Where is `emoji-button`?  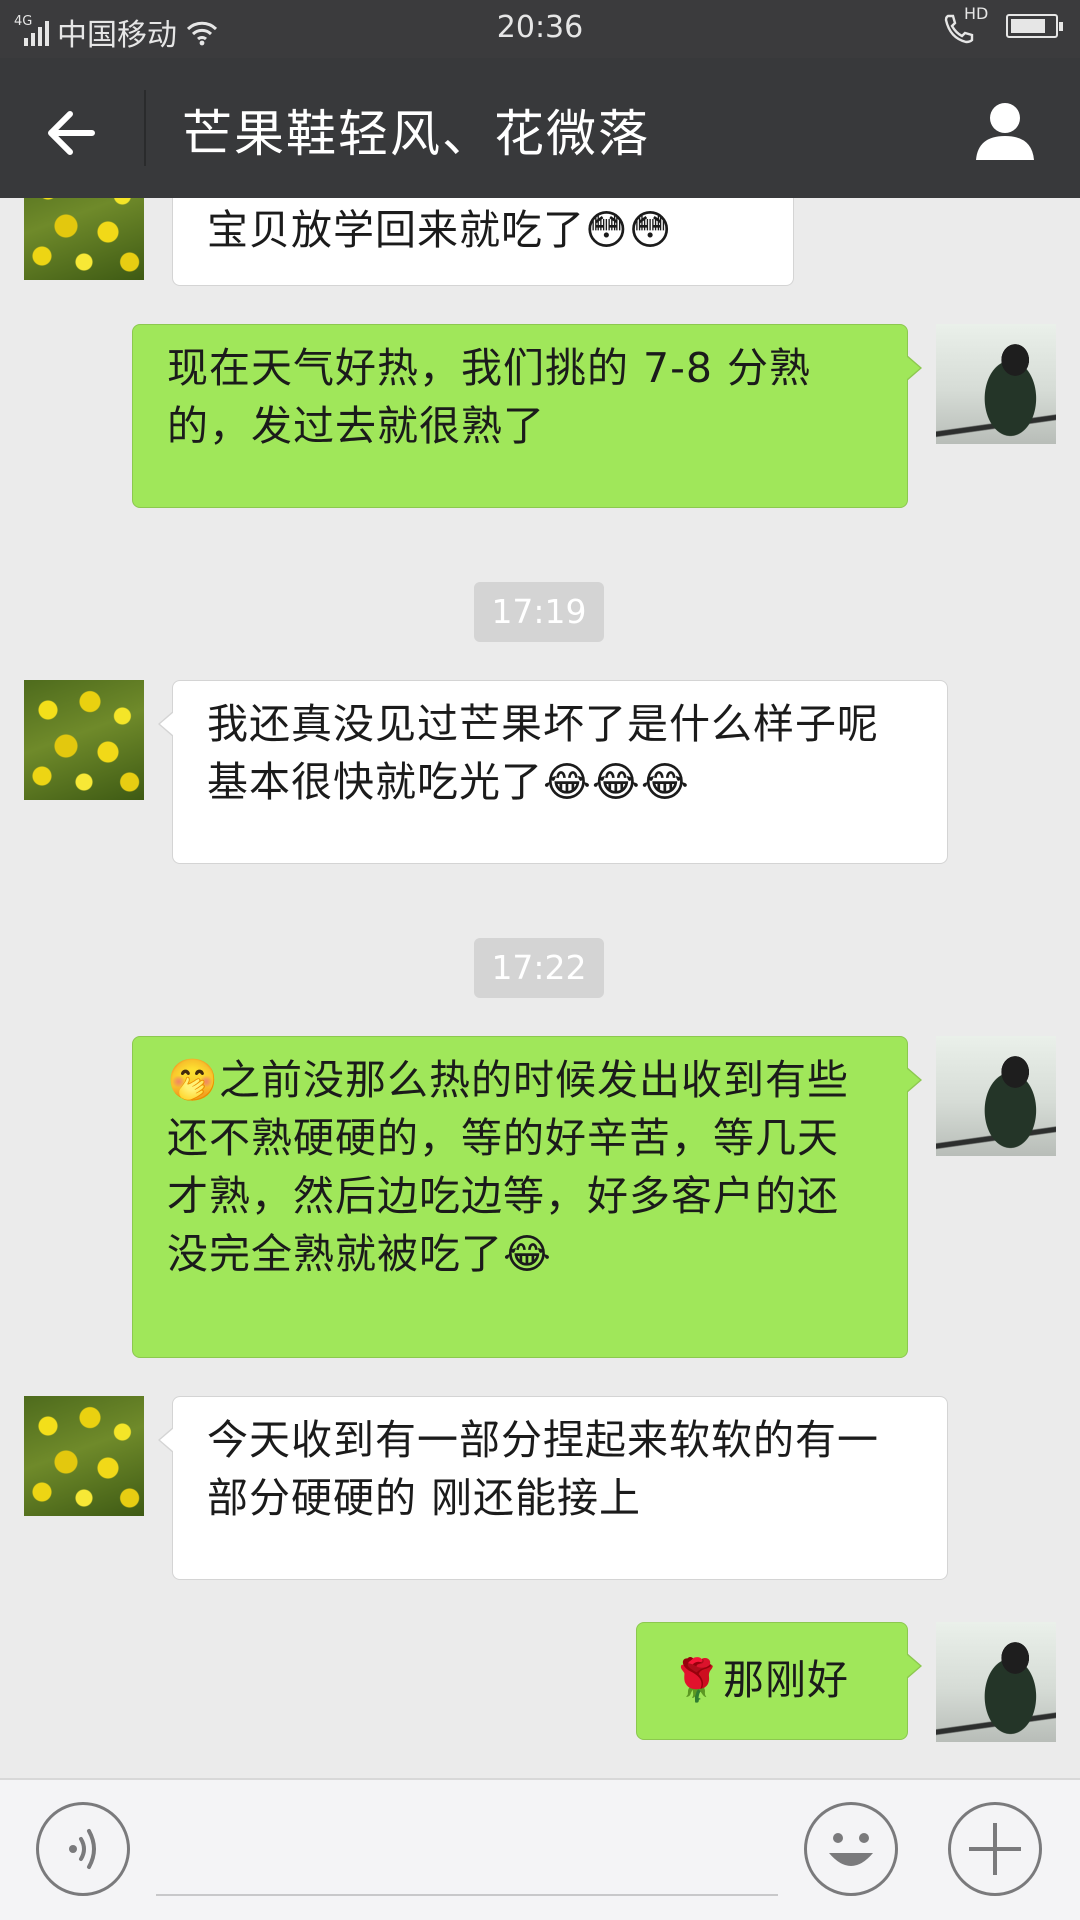 emoji-button is located at coordinates (851, 1849).